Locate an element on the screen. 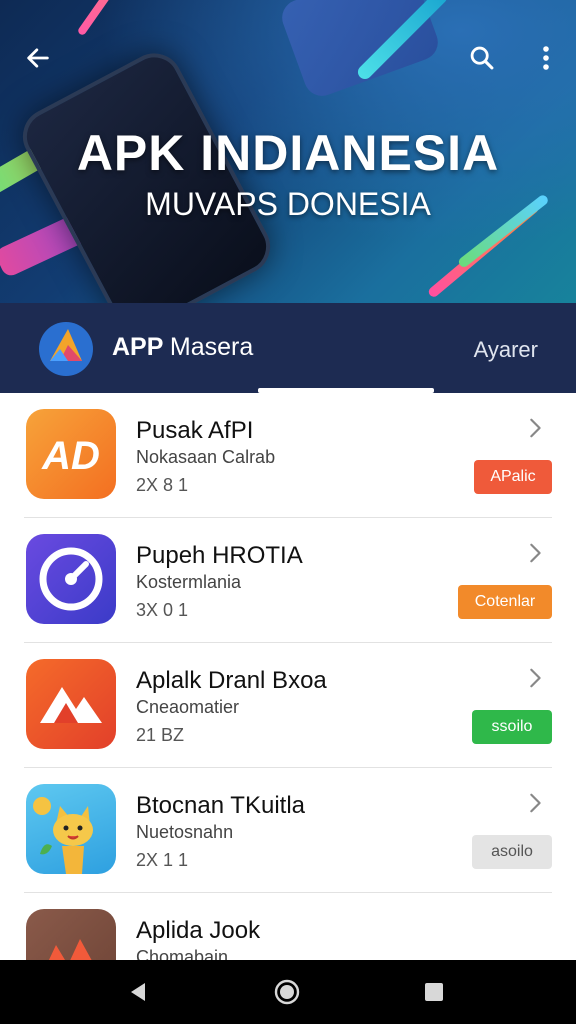 This screenshot has width=576, height=1024. arrow-left-icon is located at coordinates (38, 58).